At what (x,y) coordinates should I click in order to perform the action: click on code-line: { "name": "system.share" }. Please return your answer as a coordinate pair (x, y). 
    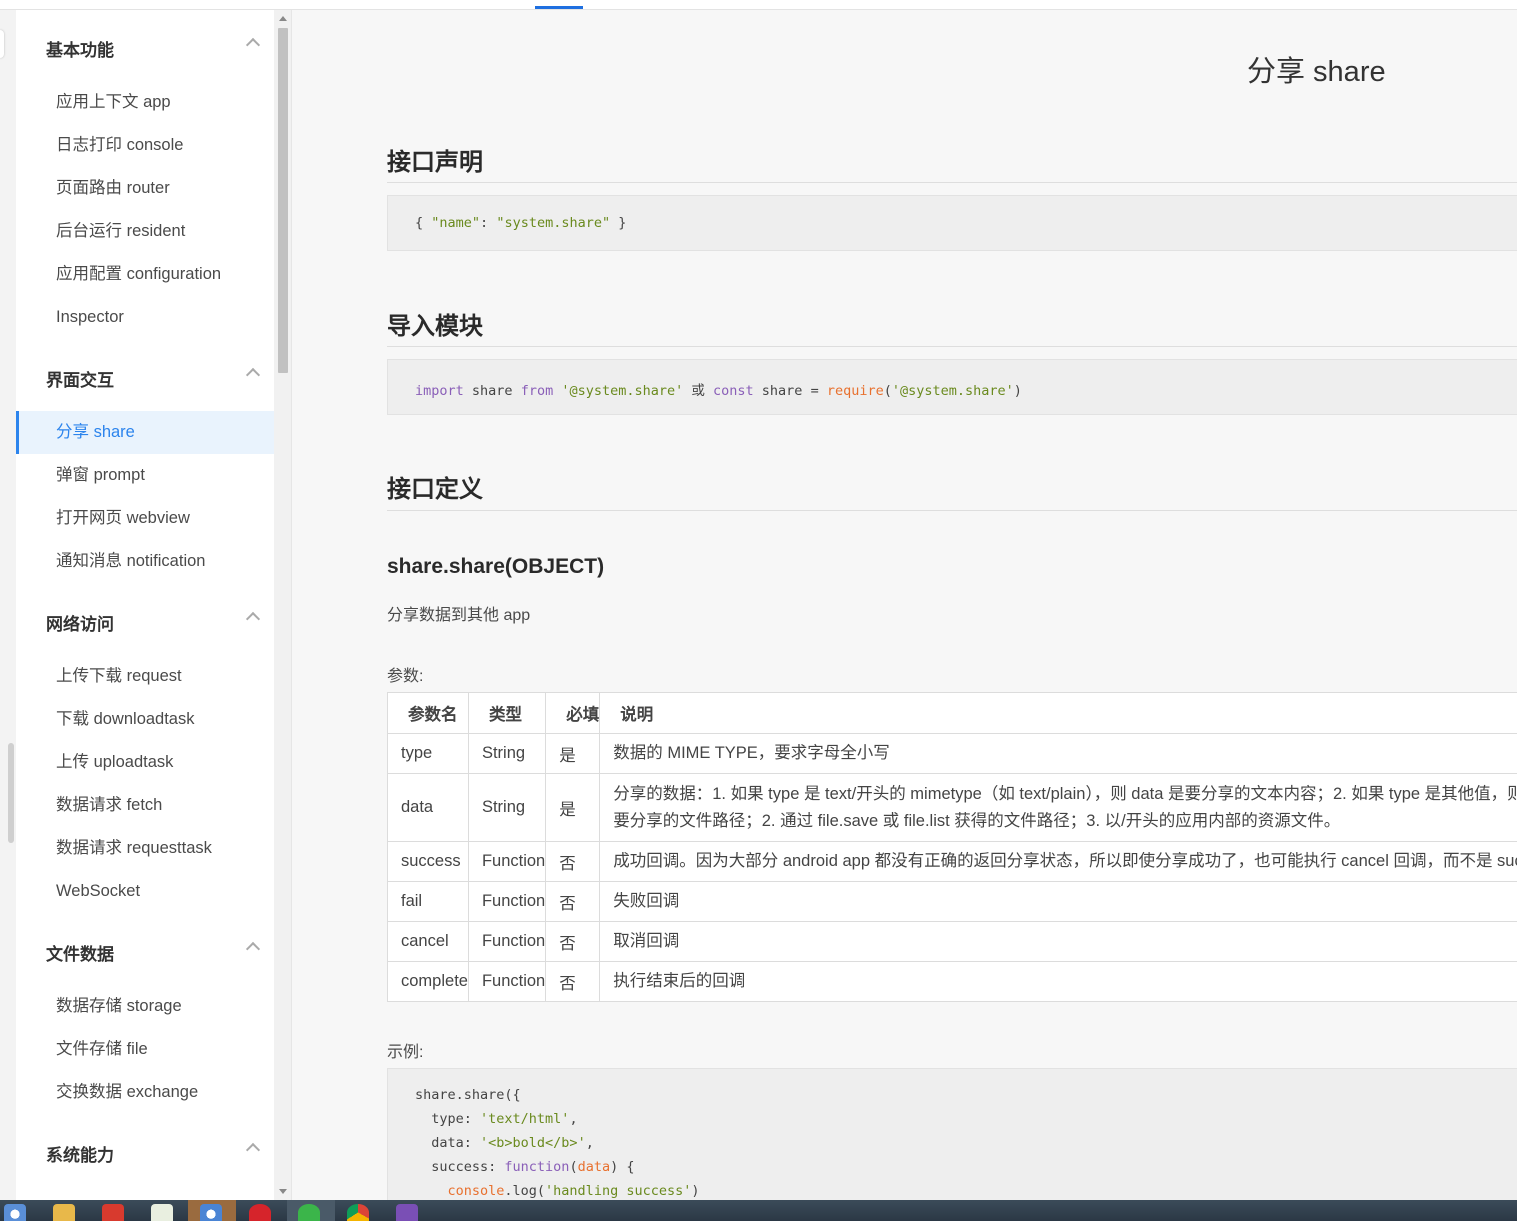
    Looking at the image, I should click on (521, 223).